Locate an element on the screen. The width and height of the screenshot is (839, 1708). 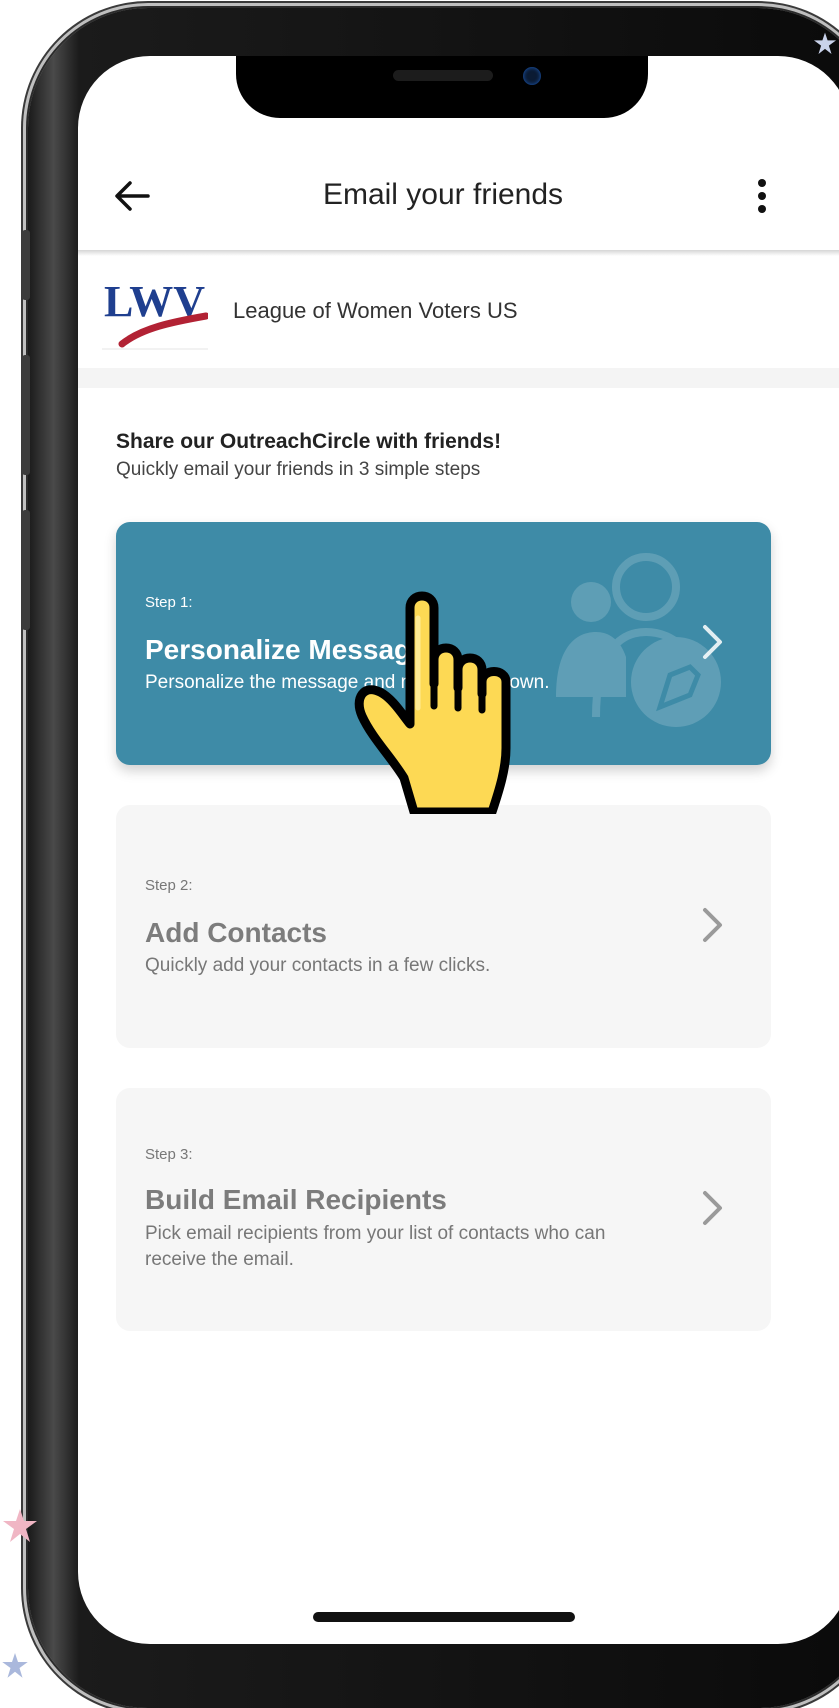
step-title: Add Contacts is located at coordinates (236, 932).